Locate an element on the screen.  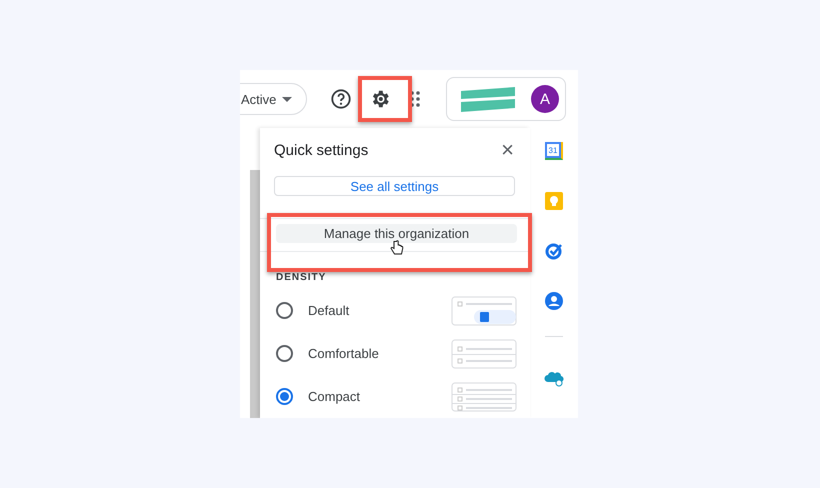
option-label: Default is located at coordinates (329, 310).